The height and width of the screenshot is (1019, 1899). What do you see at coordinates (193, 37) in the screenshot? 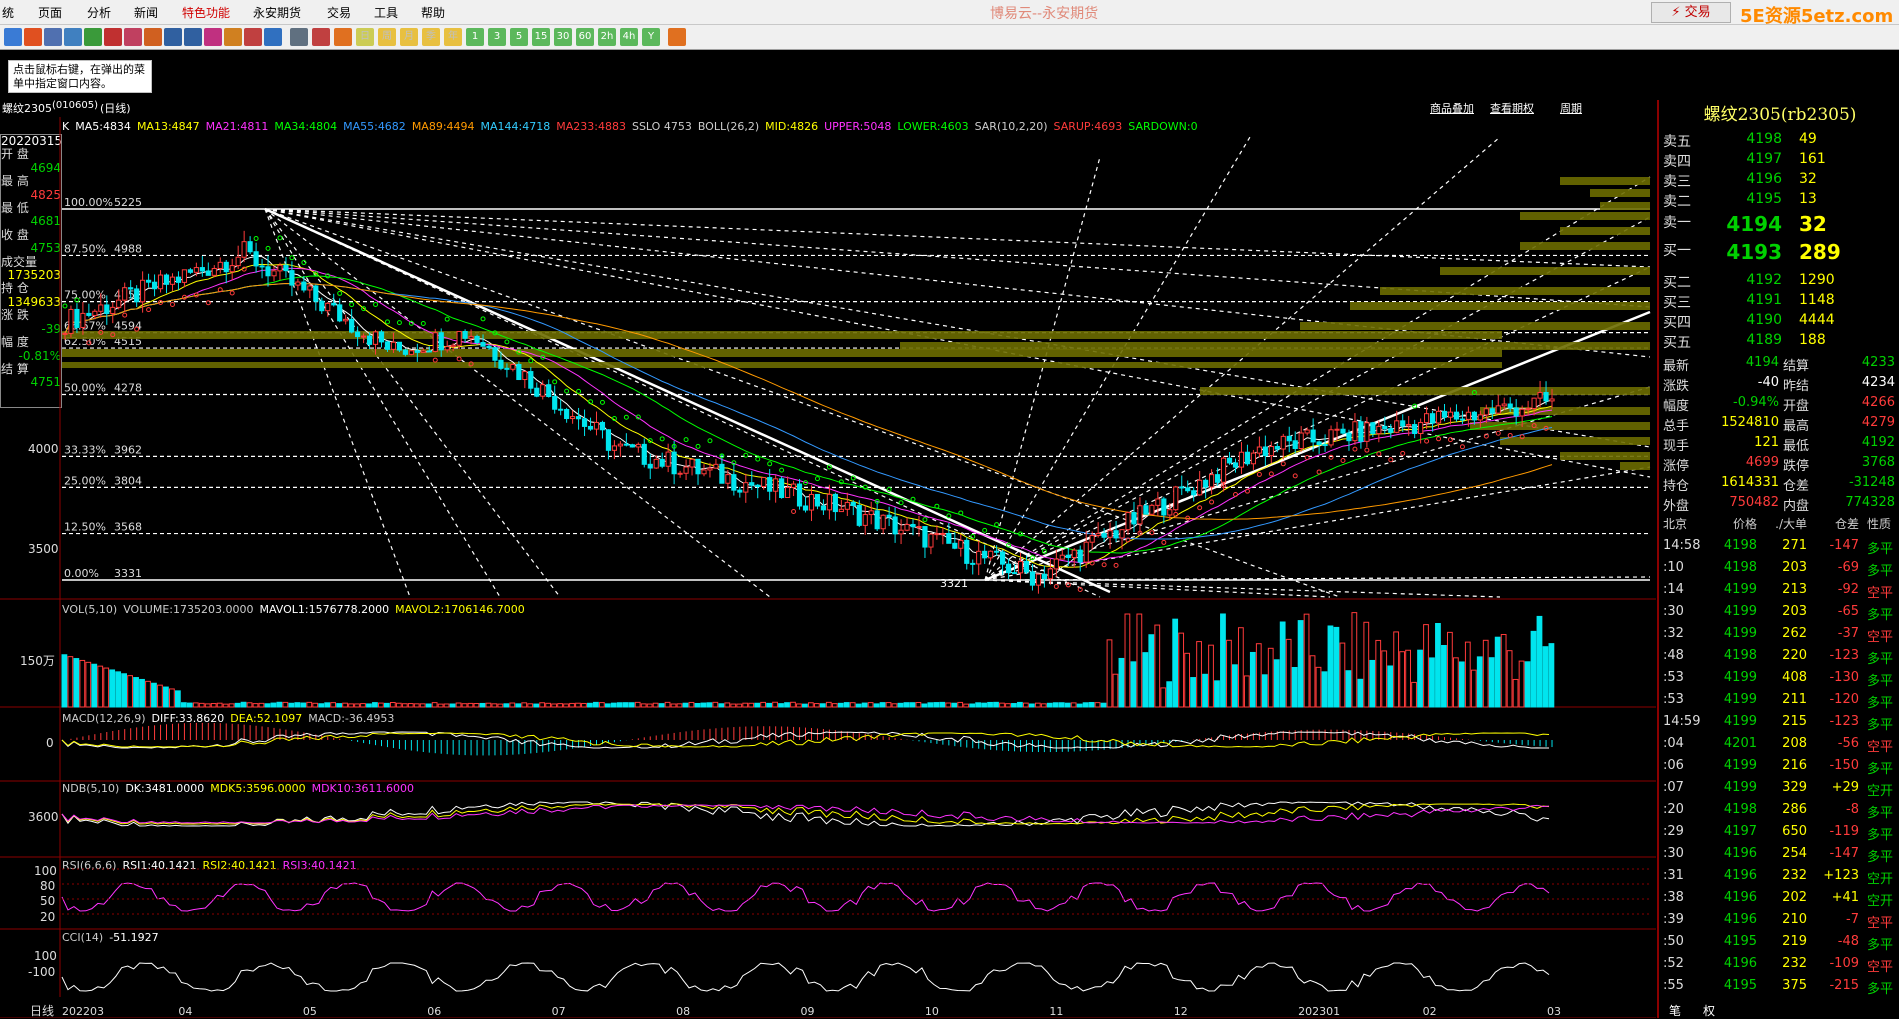
I see `zoom-out-icon` at bounding box center [193, 37].